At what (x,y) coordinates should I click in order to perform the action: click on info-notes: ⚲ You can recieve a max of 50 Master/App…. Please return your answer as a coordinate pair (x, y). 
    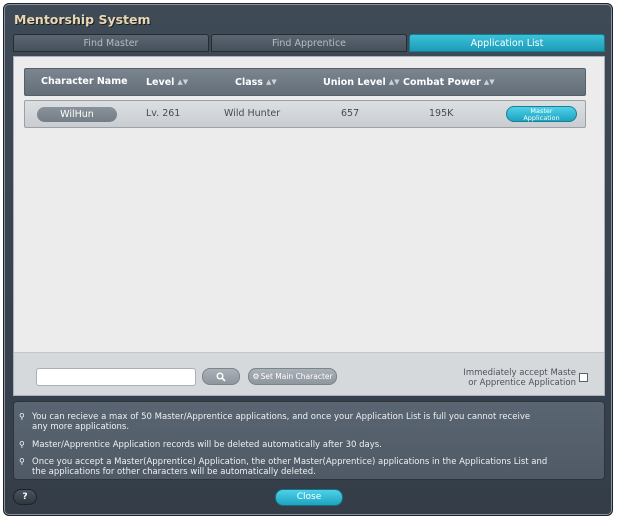
    Looking at the image, I should click on (309, 440).